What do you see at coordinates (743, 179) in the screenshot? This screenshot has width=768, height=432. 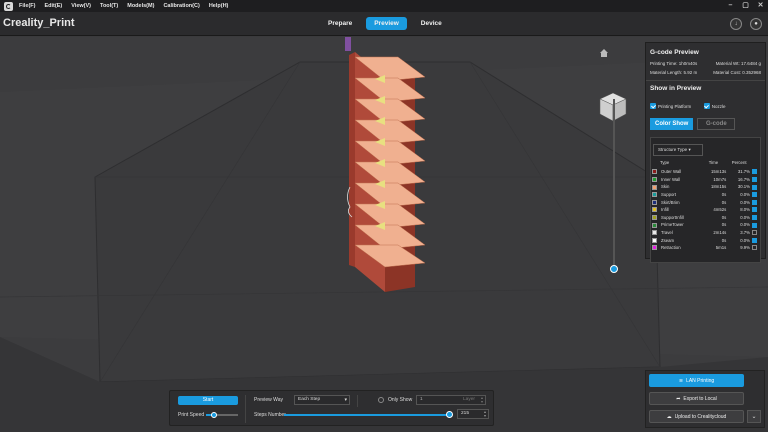 I see `structure-type-percent: 16.7%` at bounding box center [743, 179].